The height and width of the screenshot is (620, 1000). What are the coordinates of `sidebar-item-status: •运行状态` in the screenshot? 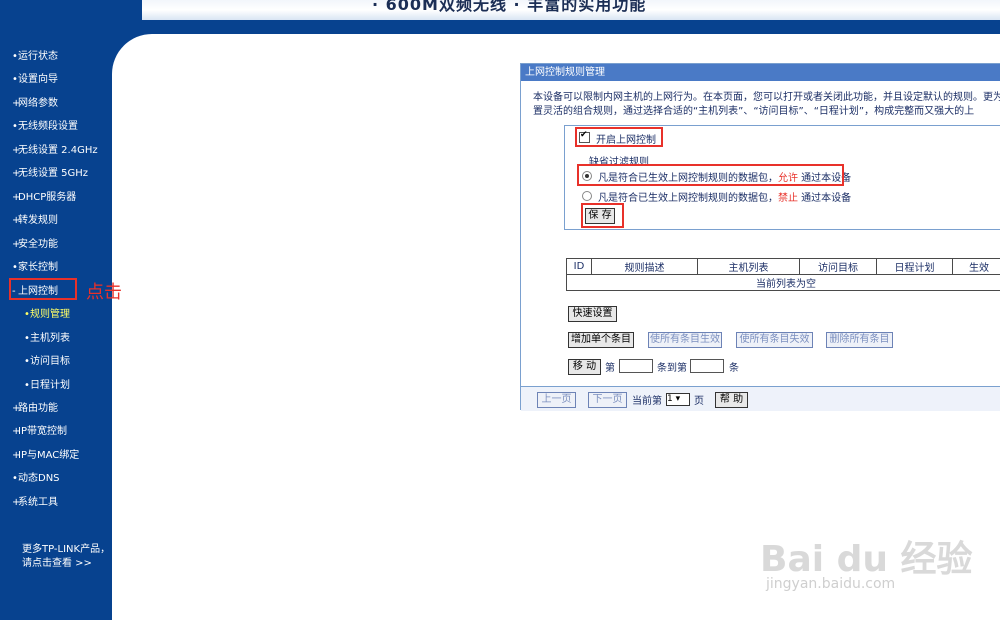 It's located at (35, 54).